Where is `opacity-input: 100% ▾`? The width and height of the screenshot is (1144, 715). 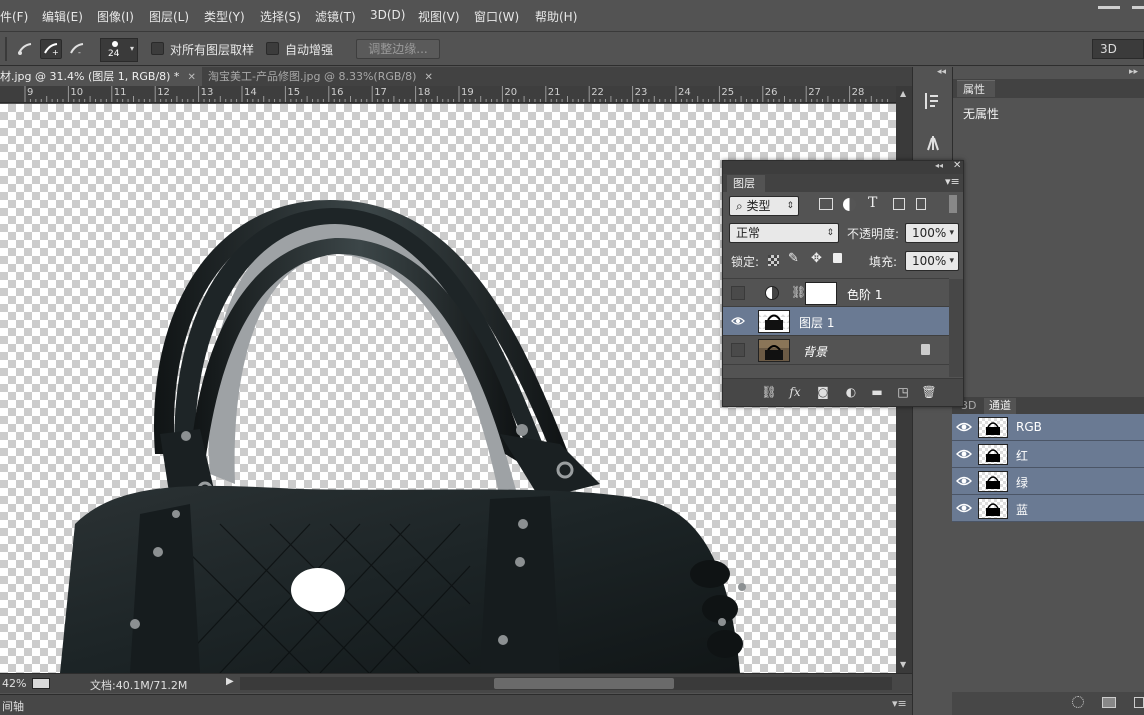 opacity-input: 100% ▾ is located at coordinates (932, 233).